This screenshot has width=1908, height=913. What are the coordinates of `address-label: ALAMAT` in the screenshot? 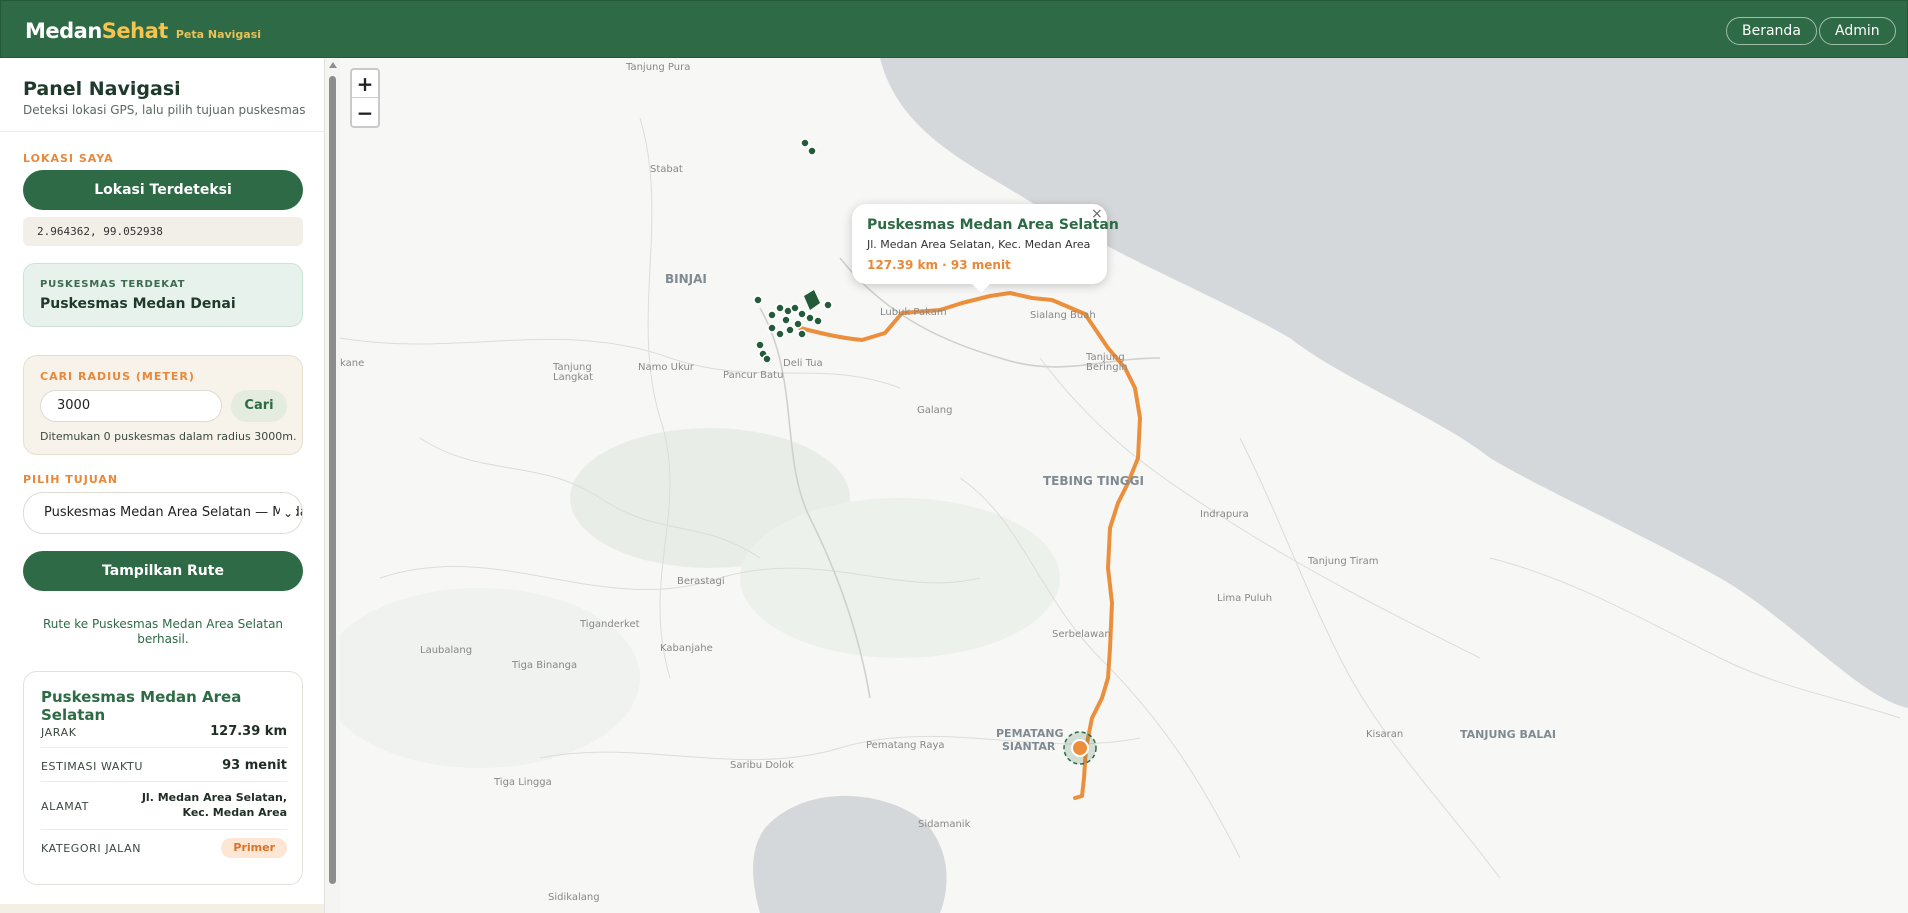 It's located at (65, 806).